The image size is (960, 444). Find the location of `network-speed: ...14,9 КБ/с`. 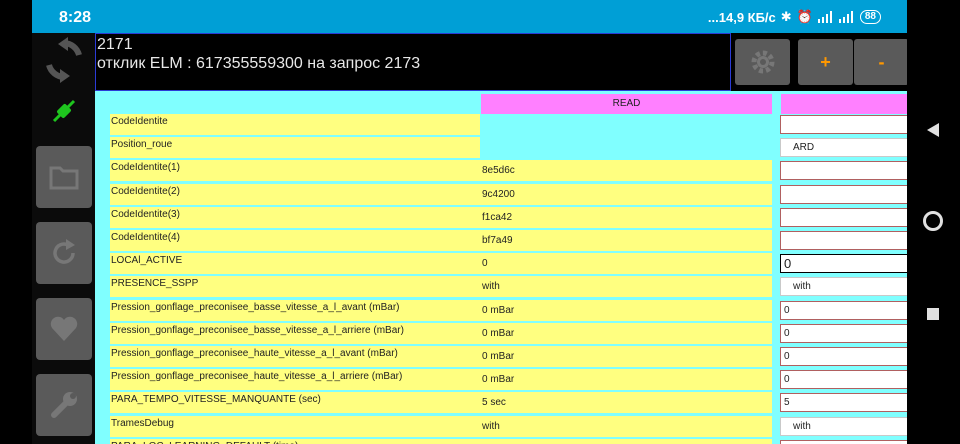

network-speed: ...14,9 КБ/с is located at coordinates (741, 17).